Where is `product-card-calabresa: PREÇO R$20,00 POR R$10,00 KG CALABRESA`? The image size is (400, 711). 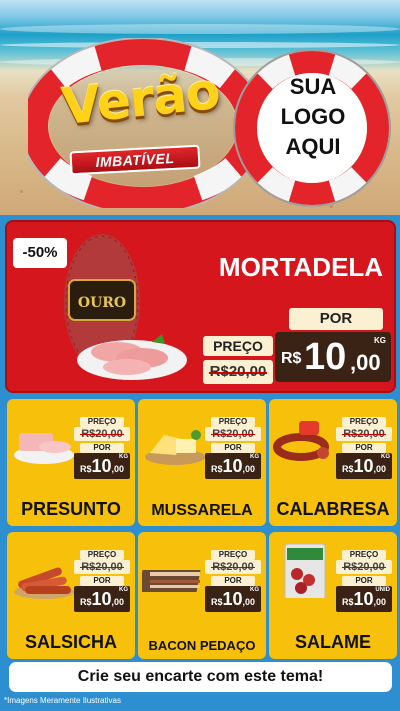 product-card-calabresa: PREÇO R$20,00 POR R$10,00 KG CALABRESA is located at coordinates (333, 462).